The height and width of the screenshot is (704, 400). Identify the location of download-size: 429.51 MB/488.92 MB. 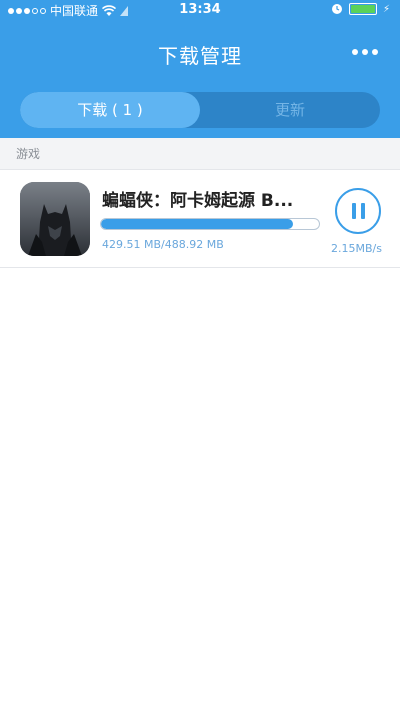
(163, 244).